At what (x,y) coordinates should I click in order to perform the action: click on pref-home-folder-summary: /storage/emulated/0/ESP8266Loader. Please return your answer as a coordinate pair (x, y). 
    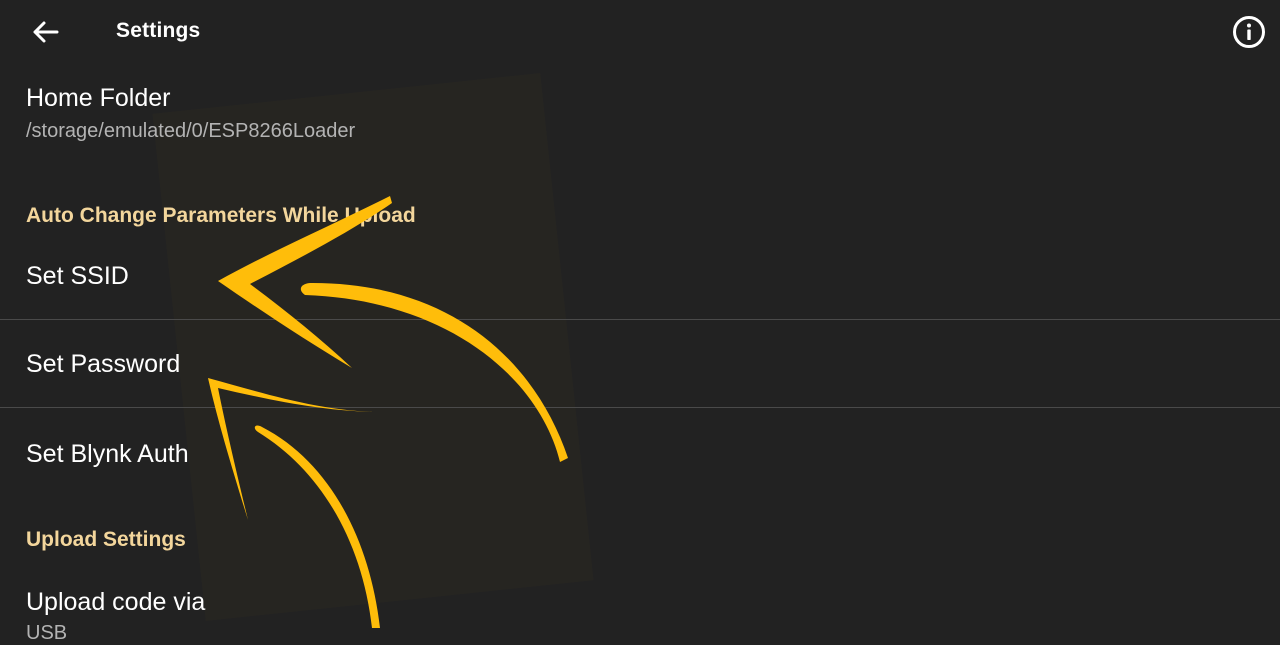
    Looking at the image, I should click on (191, 131).